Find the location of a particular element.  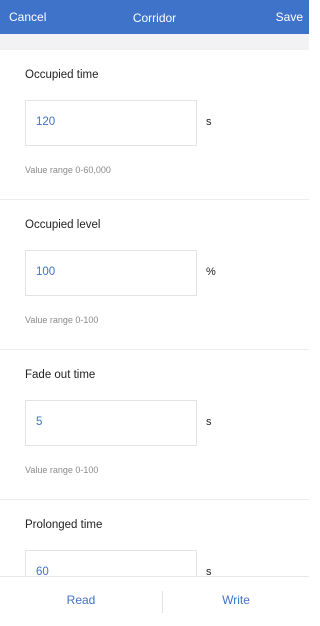

save-button: Save is located at coordinates (289, 17).